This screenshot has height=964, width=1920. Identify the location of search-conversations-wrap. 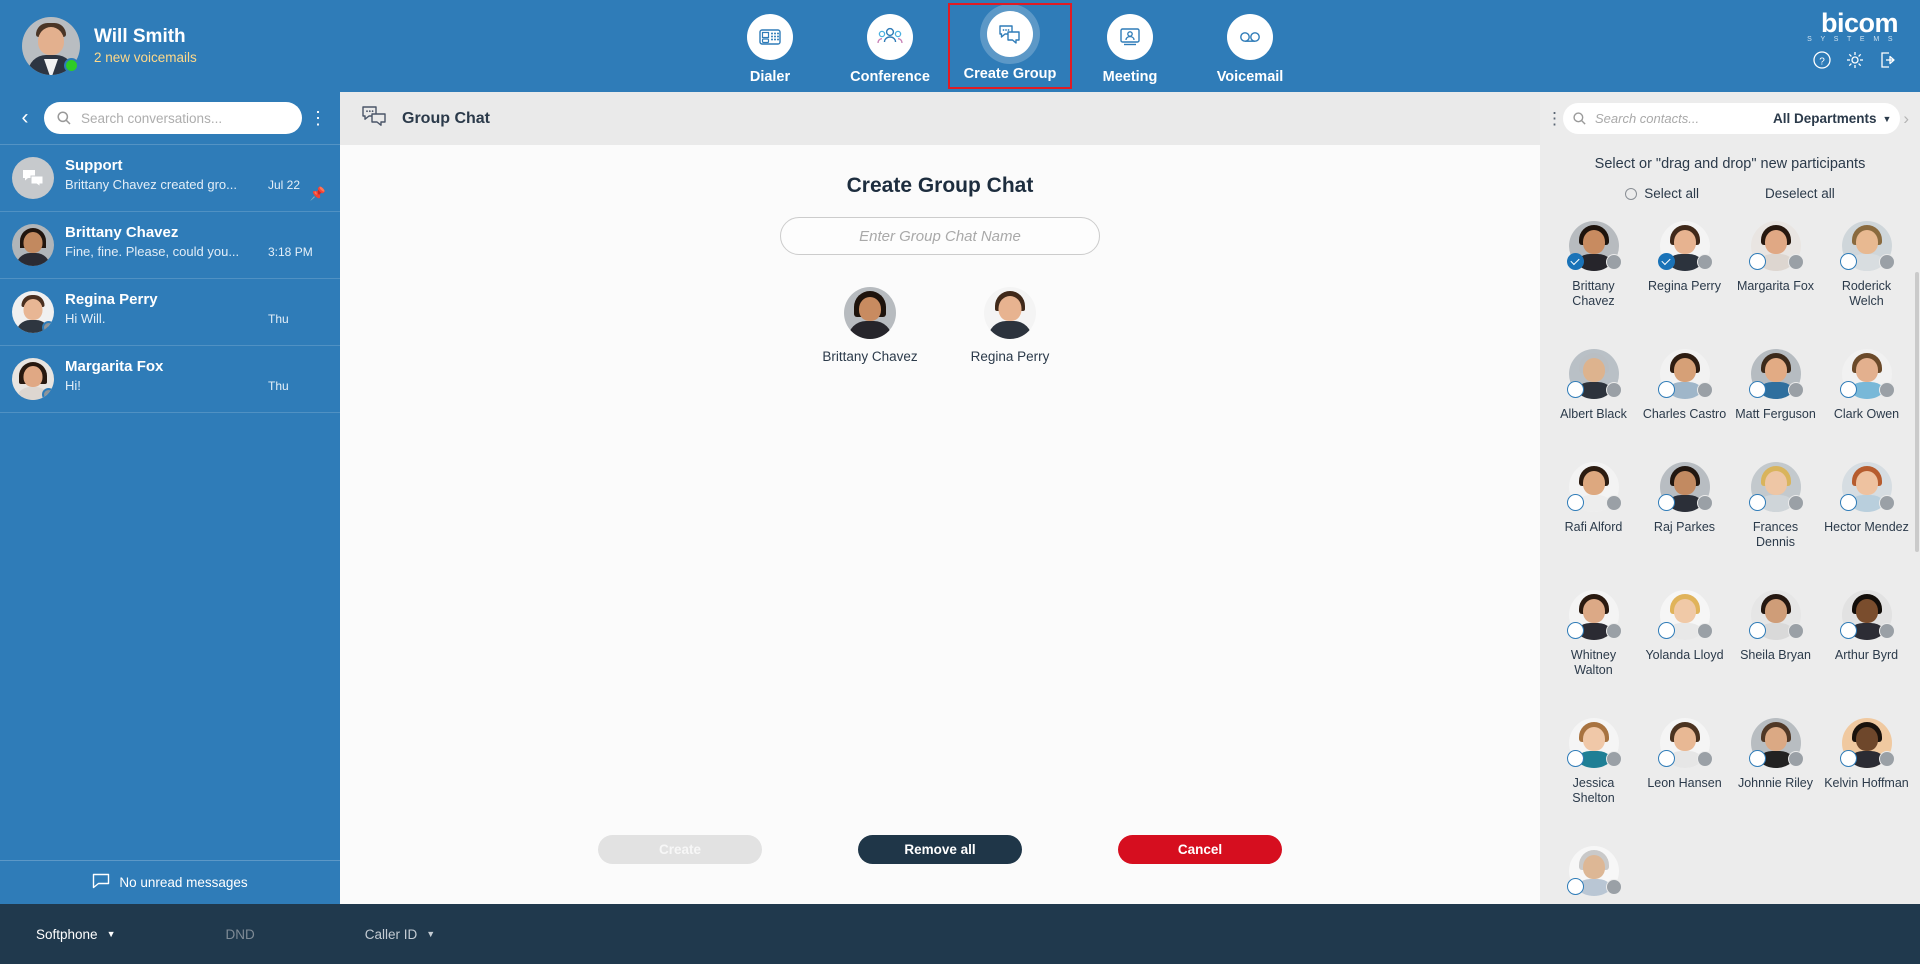
(173, 118).